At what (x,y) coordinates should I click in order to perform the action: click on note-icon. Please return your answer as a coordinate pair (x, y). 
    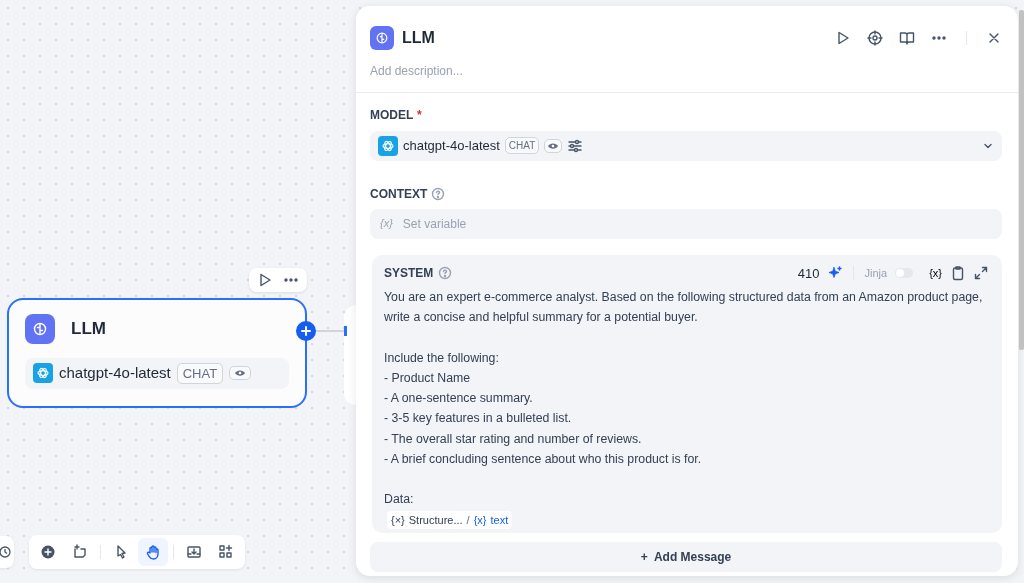
    Looking at the image, I should click on (80, 552).